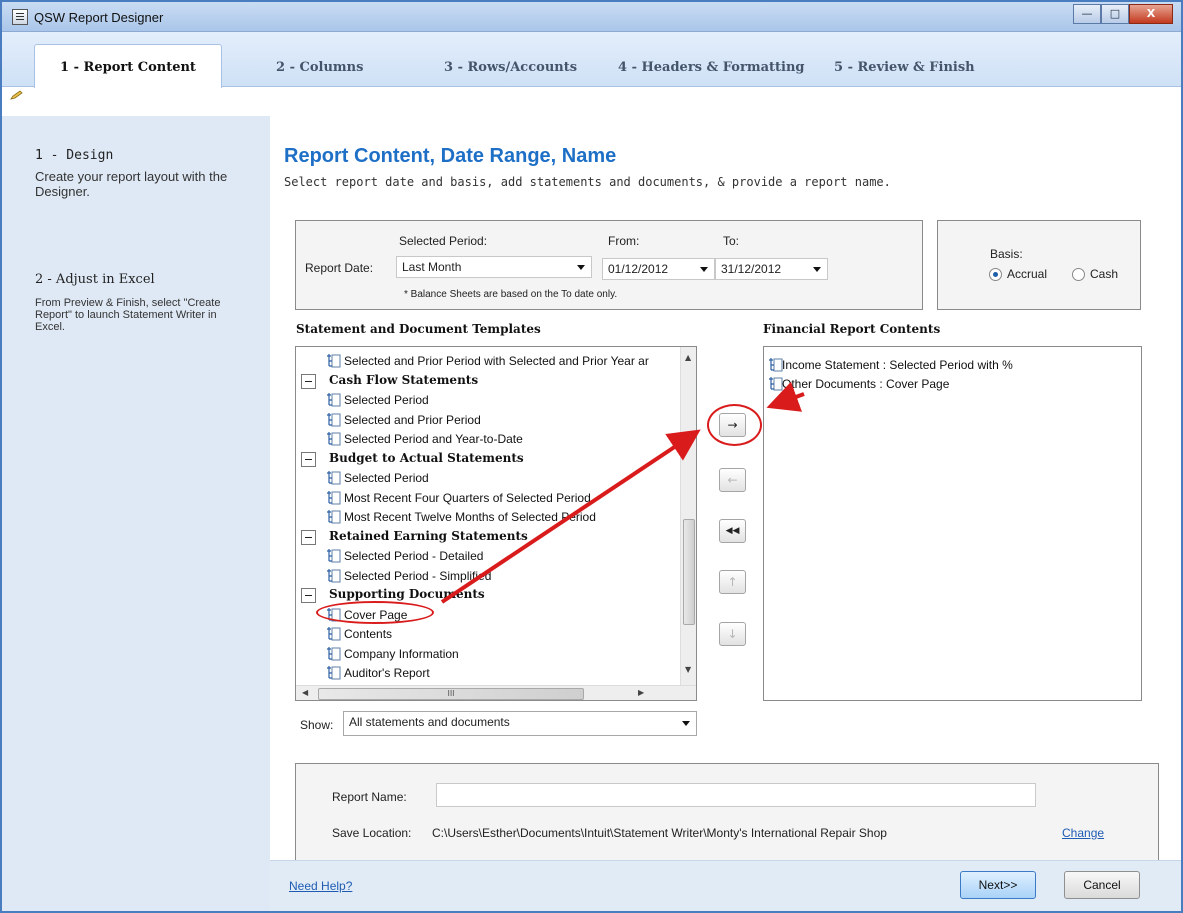 The image size is (1183, 913). Describe the element at coordinates (451, 694) in the screenshot. I see `hscroll-thumb: III` at that location.